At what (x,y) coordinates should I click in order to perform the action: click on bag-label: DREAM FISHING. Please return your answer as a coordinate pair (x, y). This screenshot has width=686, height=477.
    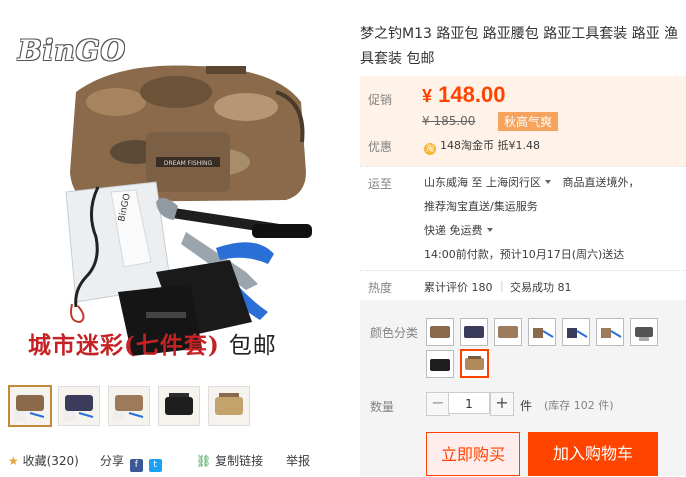
    Looking at the image, I should click on (188, 163).